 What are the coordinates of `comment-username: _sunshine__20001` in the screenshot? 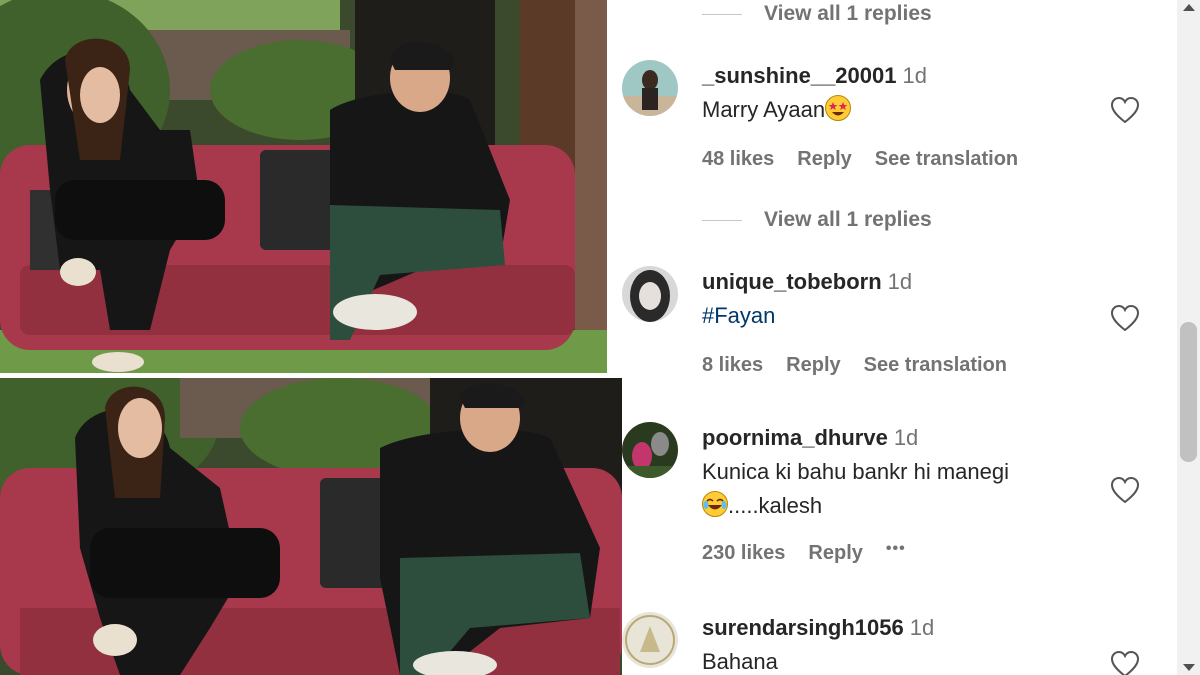 It's located at (799, 75).